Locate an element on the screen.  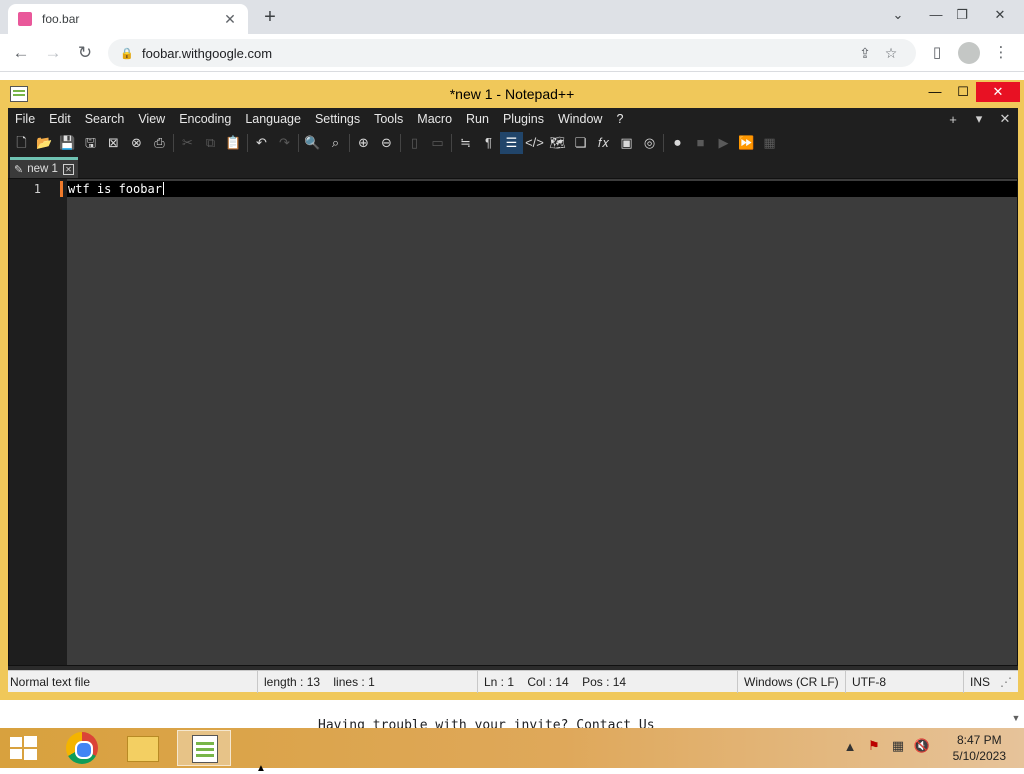
menu-settings: Settings is located at coordinates (337, 119).